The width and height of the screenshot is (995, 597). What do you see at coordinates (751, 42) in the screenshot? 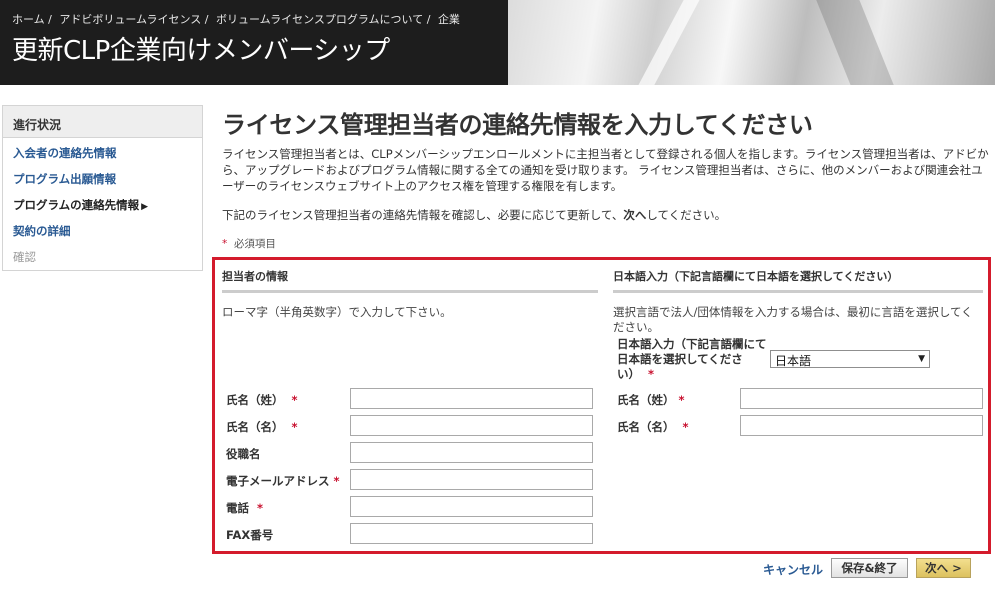
I see `header-banner-image` at bounding box center [751, 42].